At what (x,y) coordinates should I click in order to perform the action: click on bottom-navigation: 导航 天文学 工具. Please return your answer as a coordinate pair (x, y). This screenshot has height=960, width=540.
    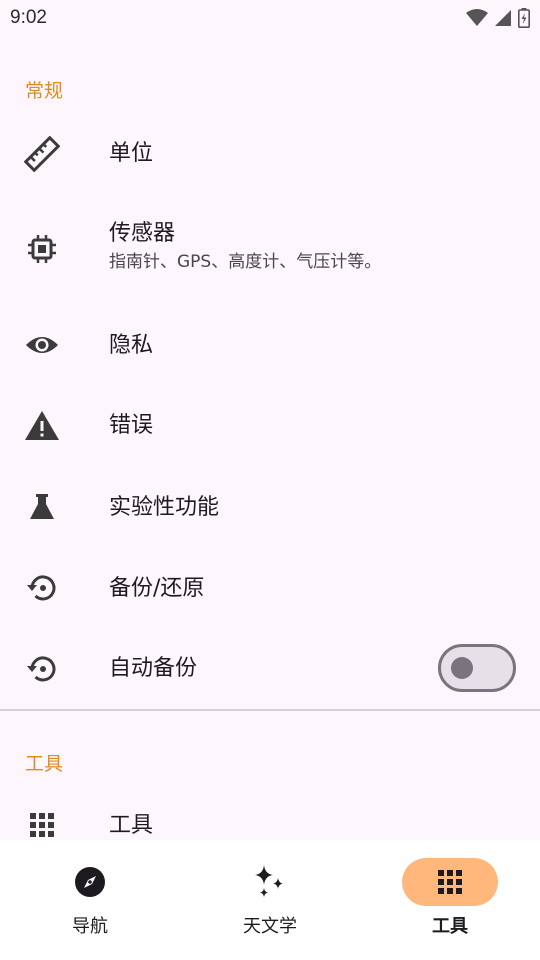
    Looking at the image, I should click on (270, 900).